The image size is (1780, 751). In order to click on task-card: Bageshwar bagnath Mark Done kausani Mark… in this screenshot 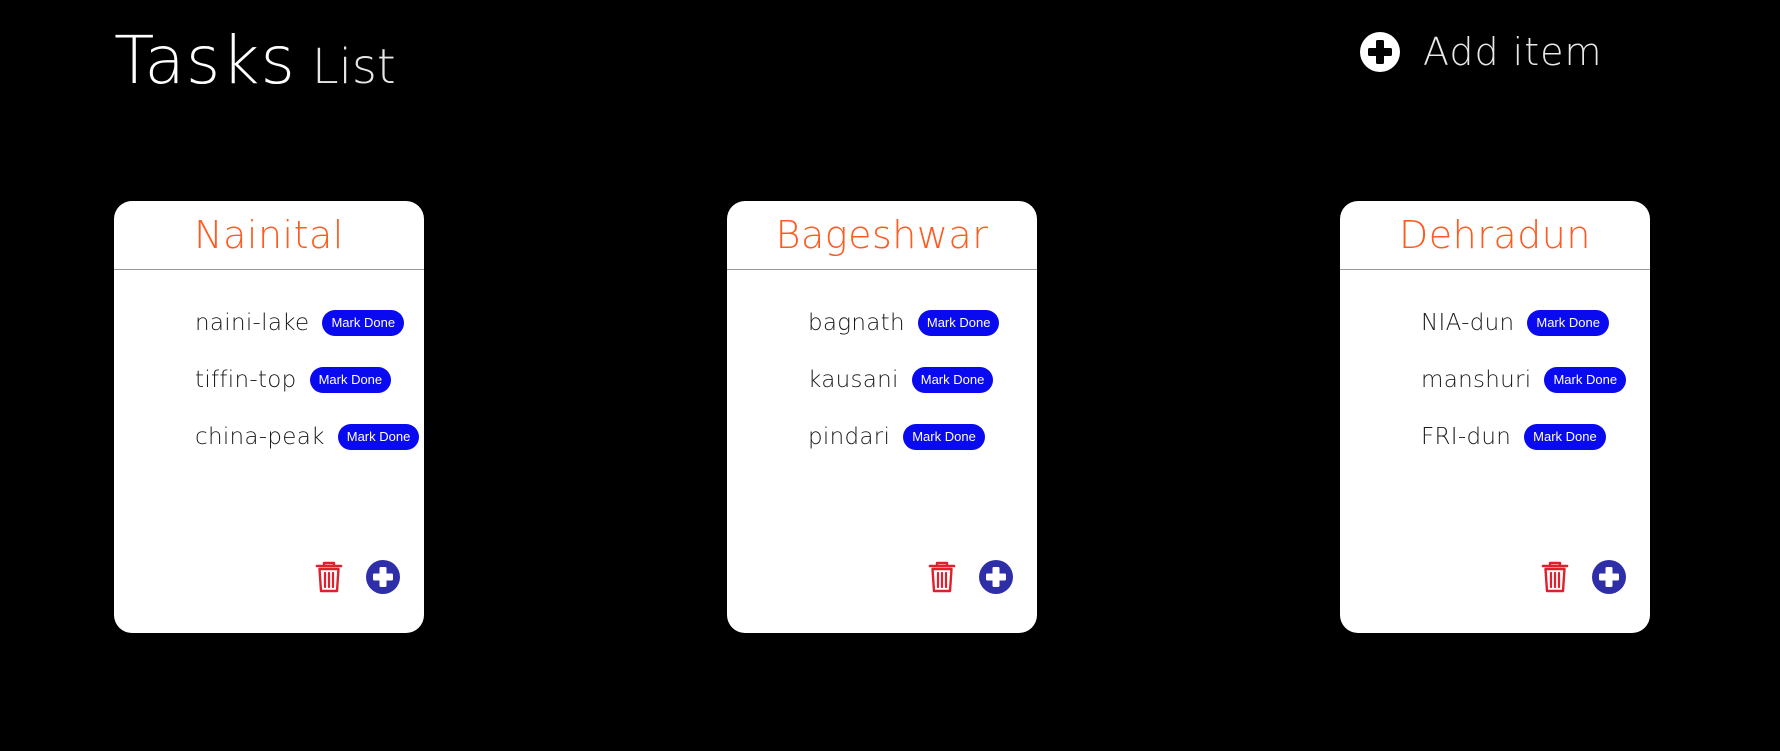, I will do `click(882, 417)`.